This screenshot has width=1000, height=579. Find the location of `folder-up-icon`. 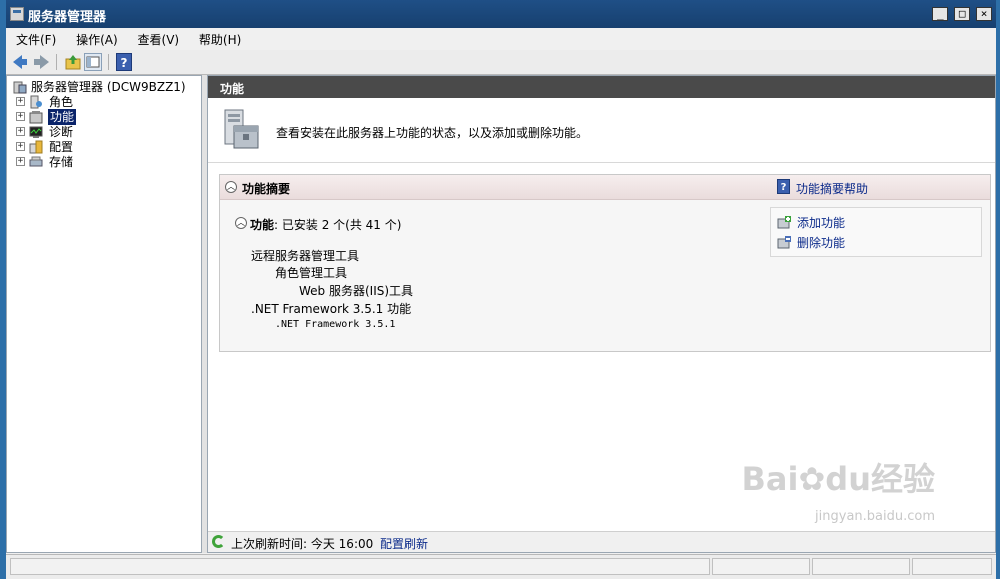

folder-up-icon is located at coordinates (73, 62).